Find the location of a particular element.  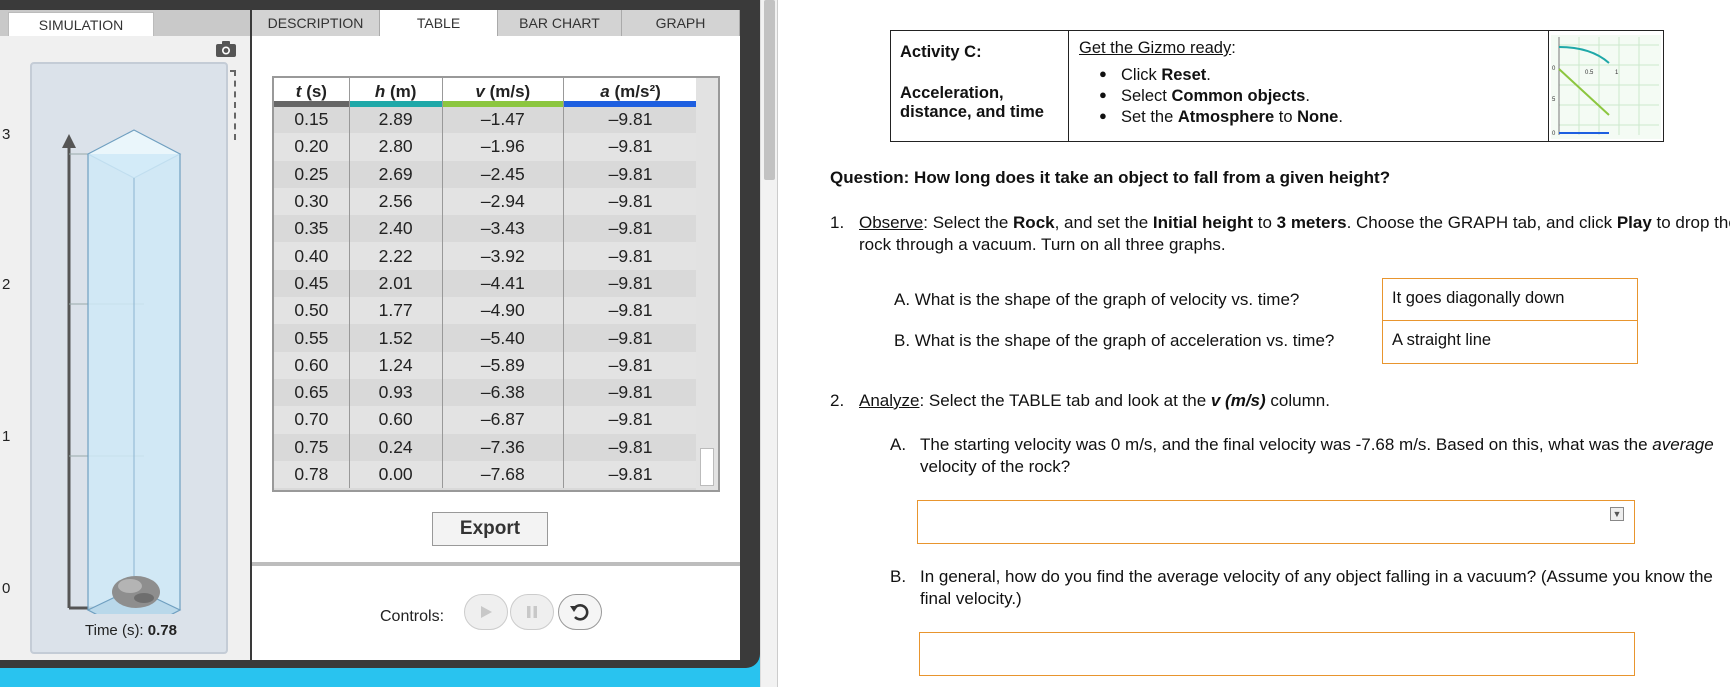

table-cell: 0.15 is located at coordinates (312, 120).